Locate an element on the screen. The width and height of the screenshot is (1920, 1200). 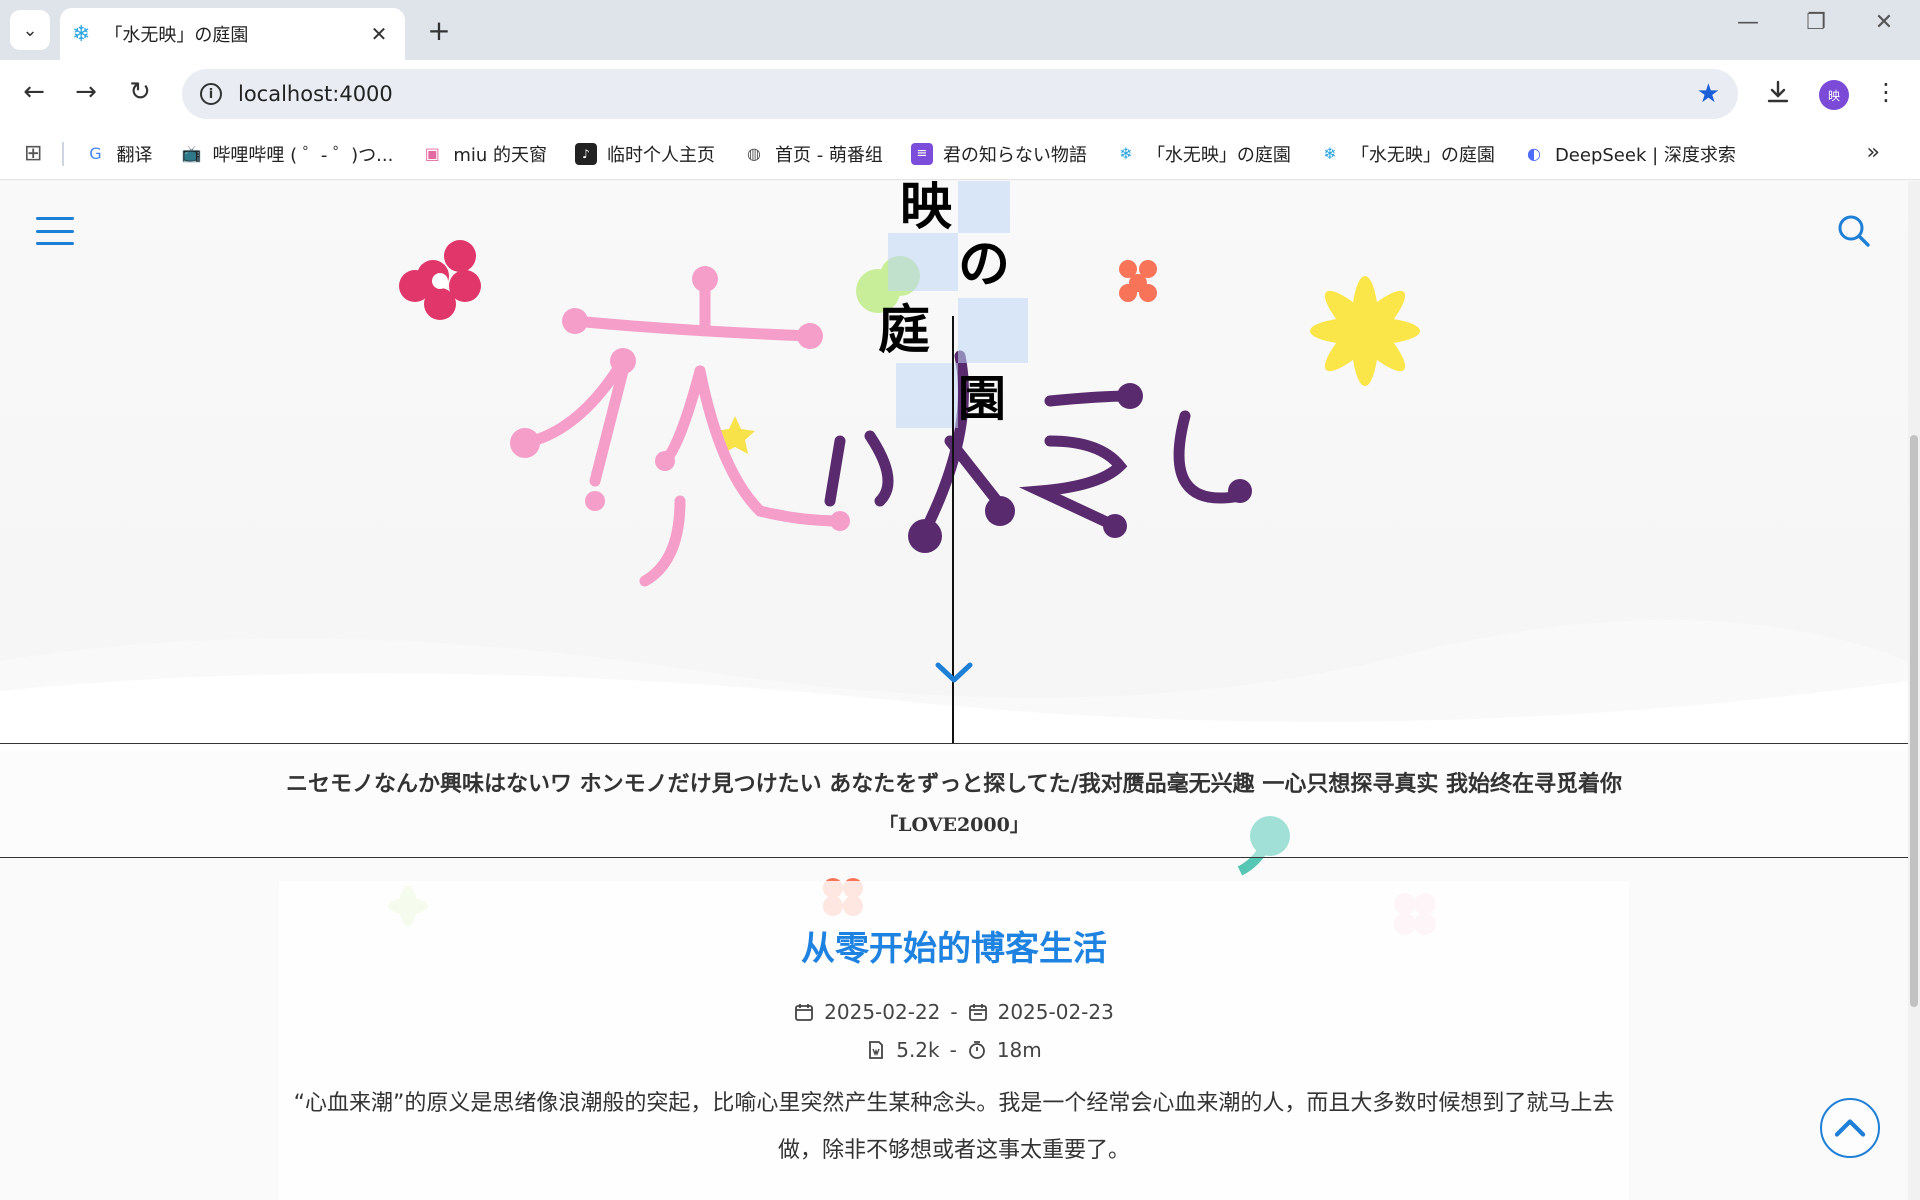
bookmark-label: 临时个人主页 is located at coordinates (660, 155).